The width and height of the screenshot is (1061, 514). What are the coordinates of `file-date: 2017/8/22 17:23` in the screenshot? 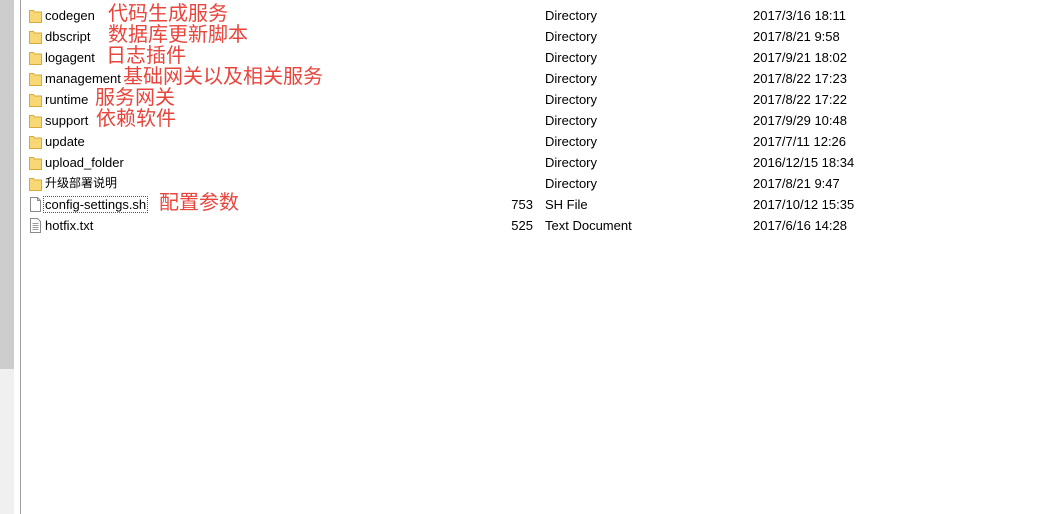 It's located at (800, 78).